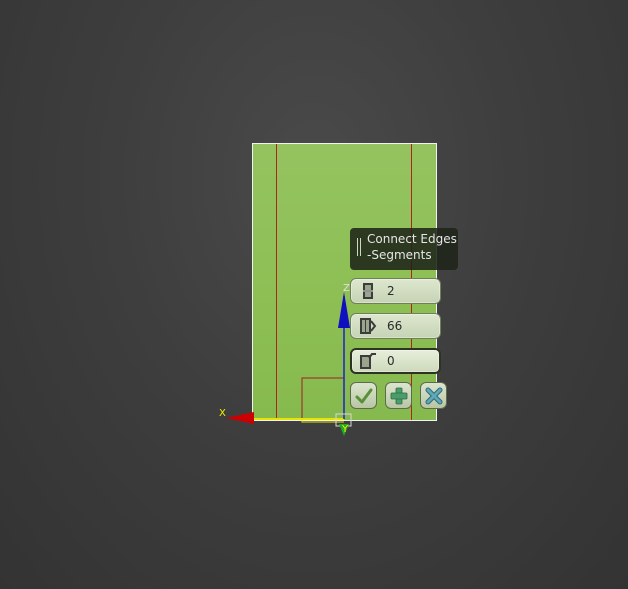  I want to click on edge-line-left, so click(276, 282).